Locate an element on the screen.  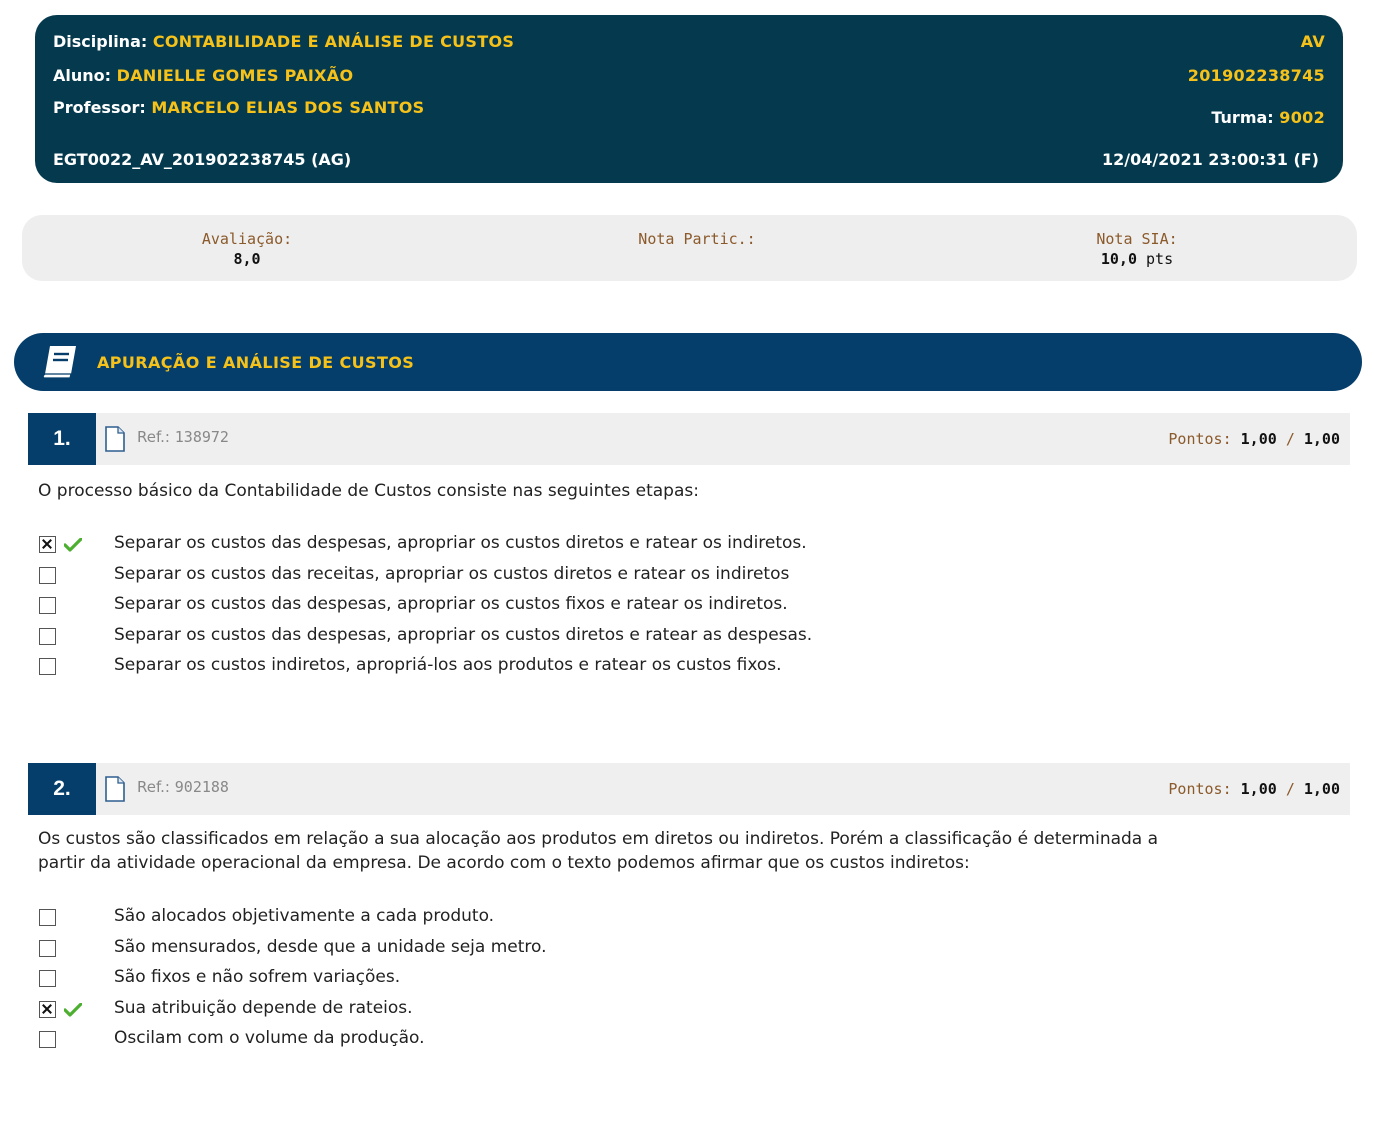
exam-code: EGT0022_AV_201902238745 (AG) is located at coordinates (202, 159).